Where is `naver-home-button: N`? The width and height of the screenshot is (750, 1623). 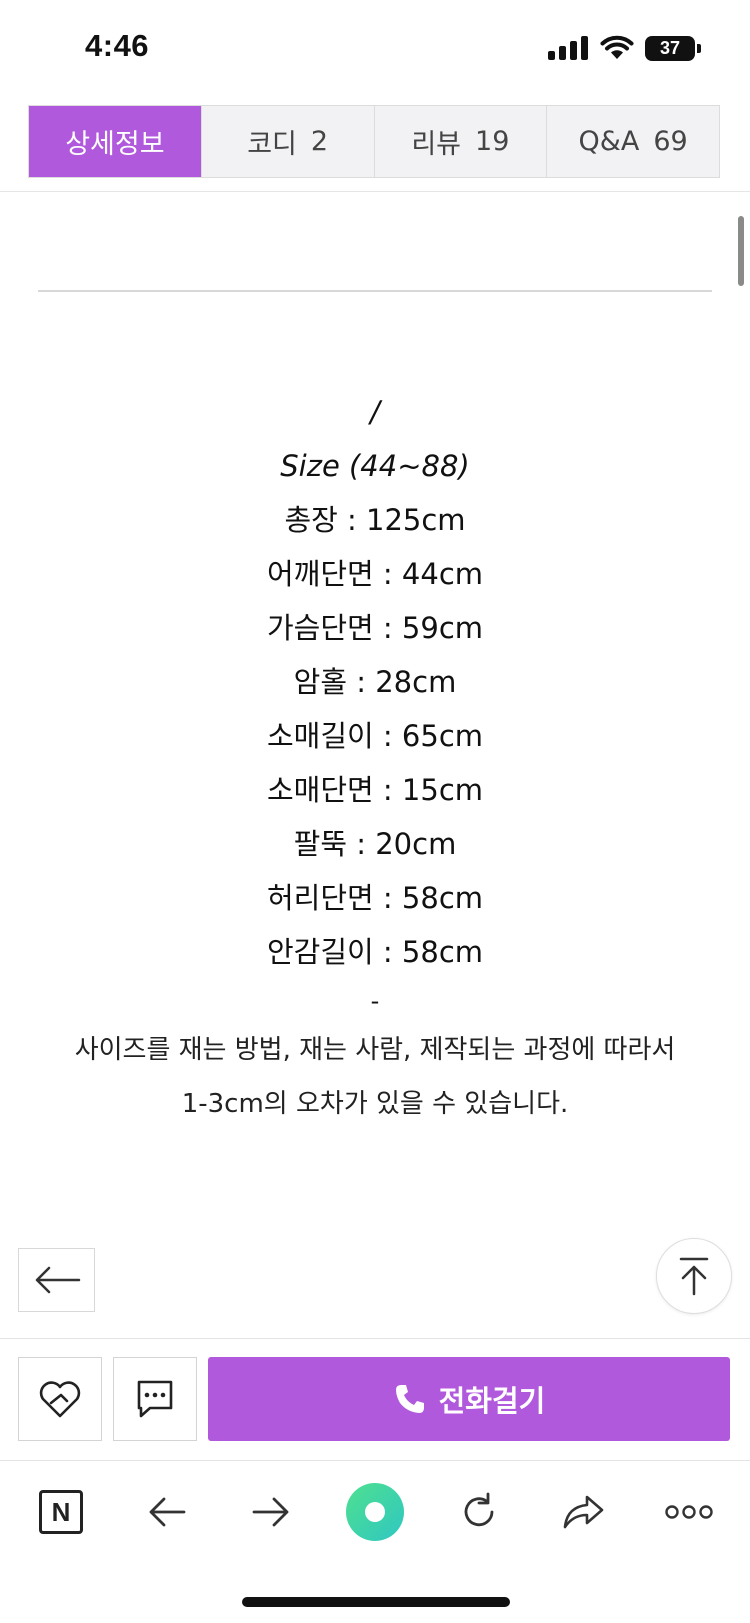
naver-home-button: N is located at coordinates (61, 1512).